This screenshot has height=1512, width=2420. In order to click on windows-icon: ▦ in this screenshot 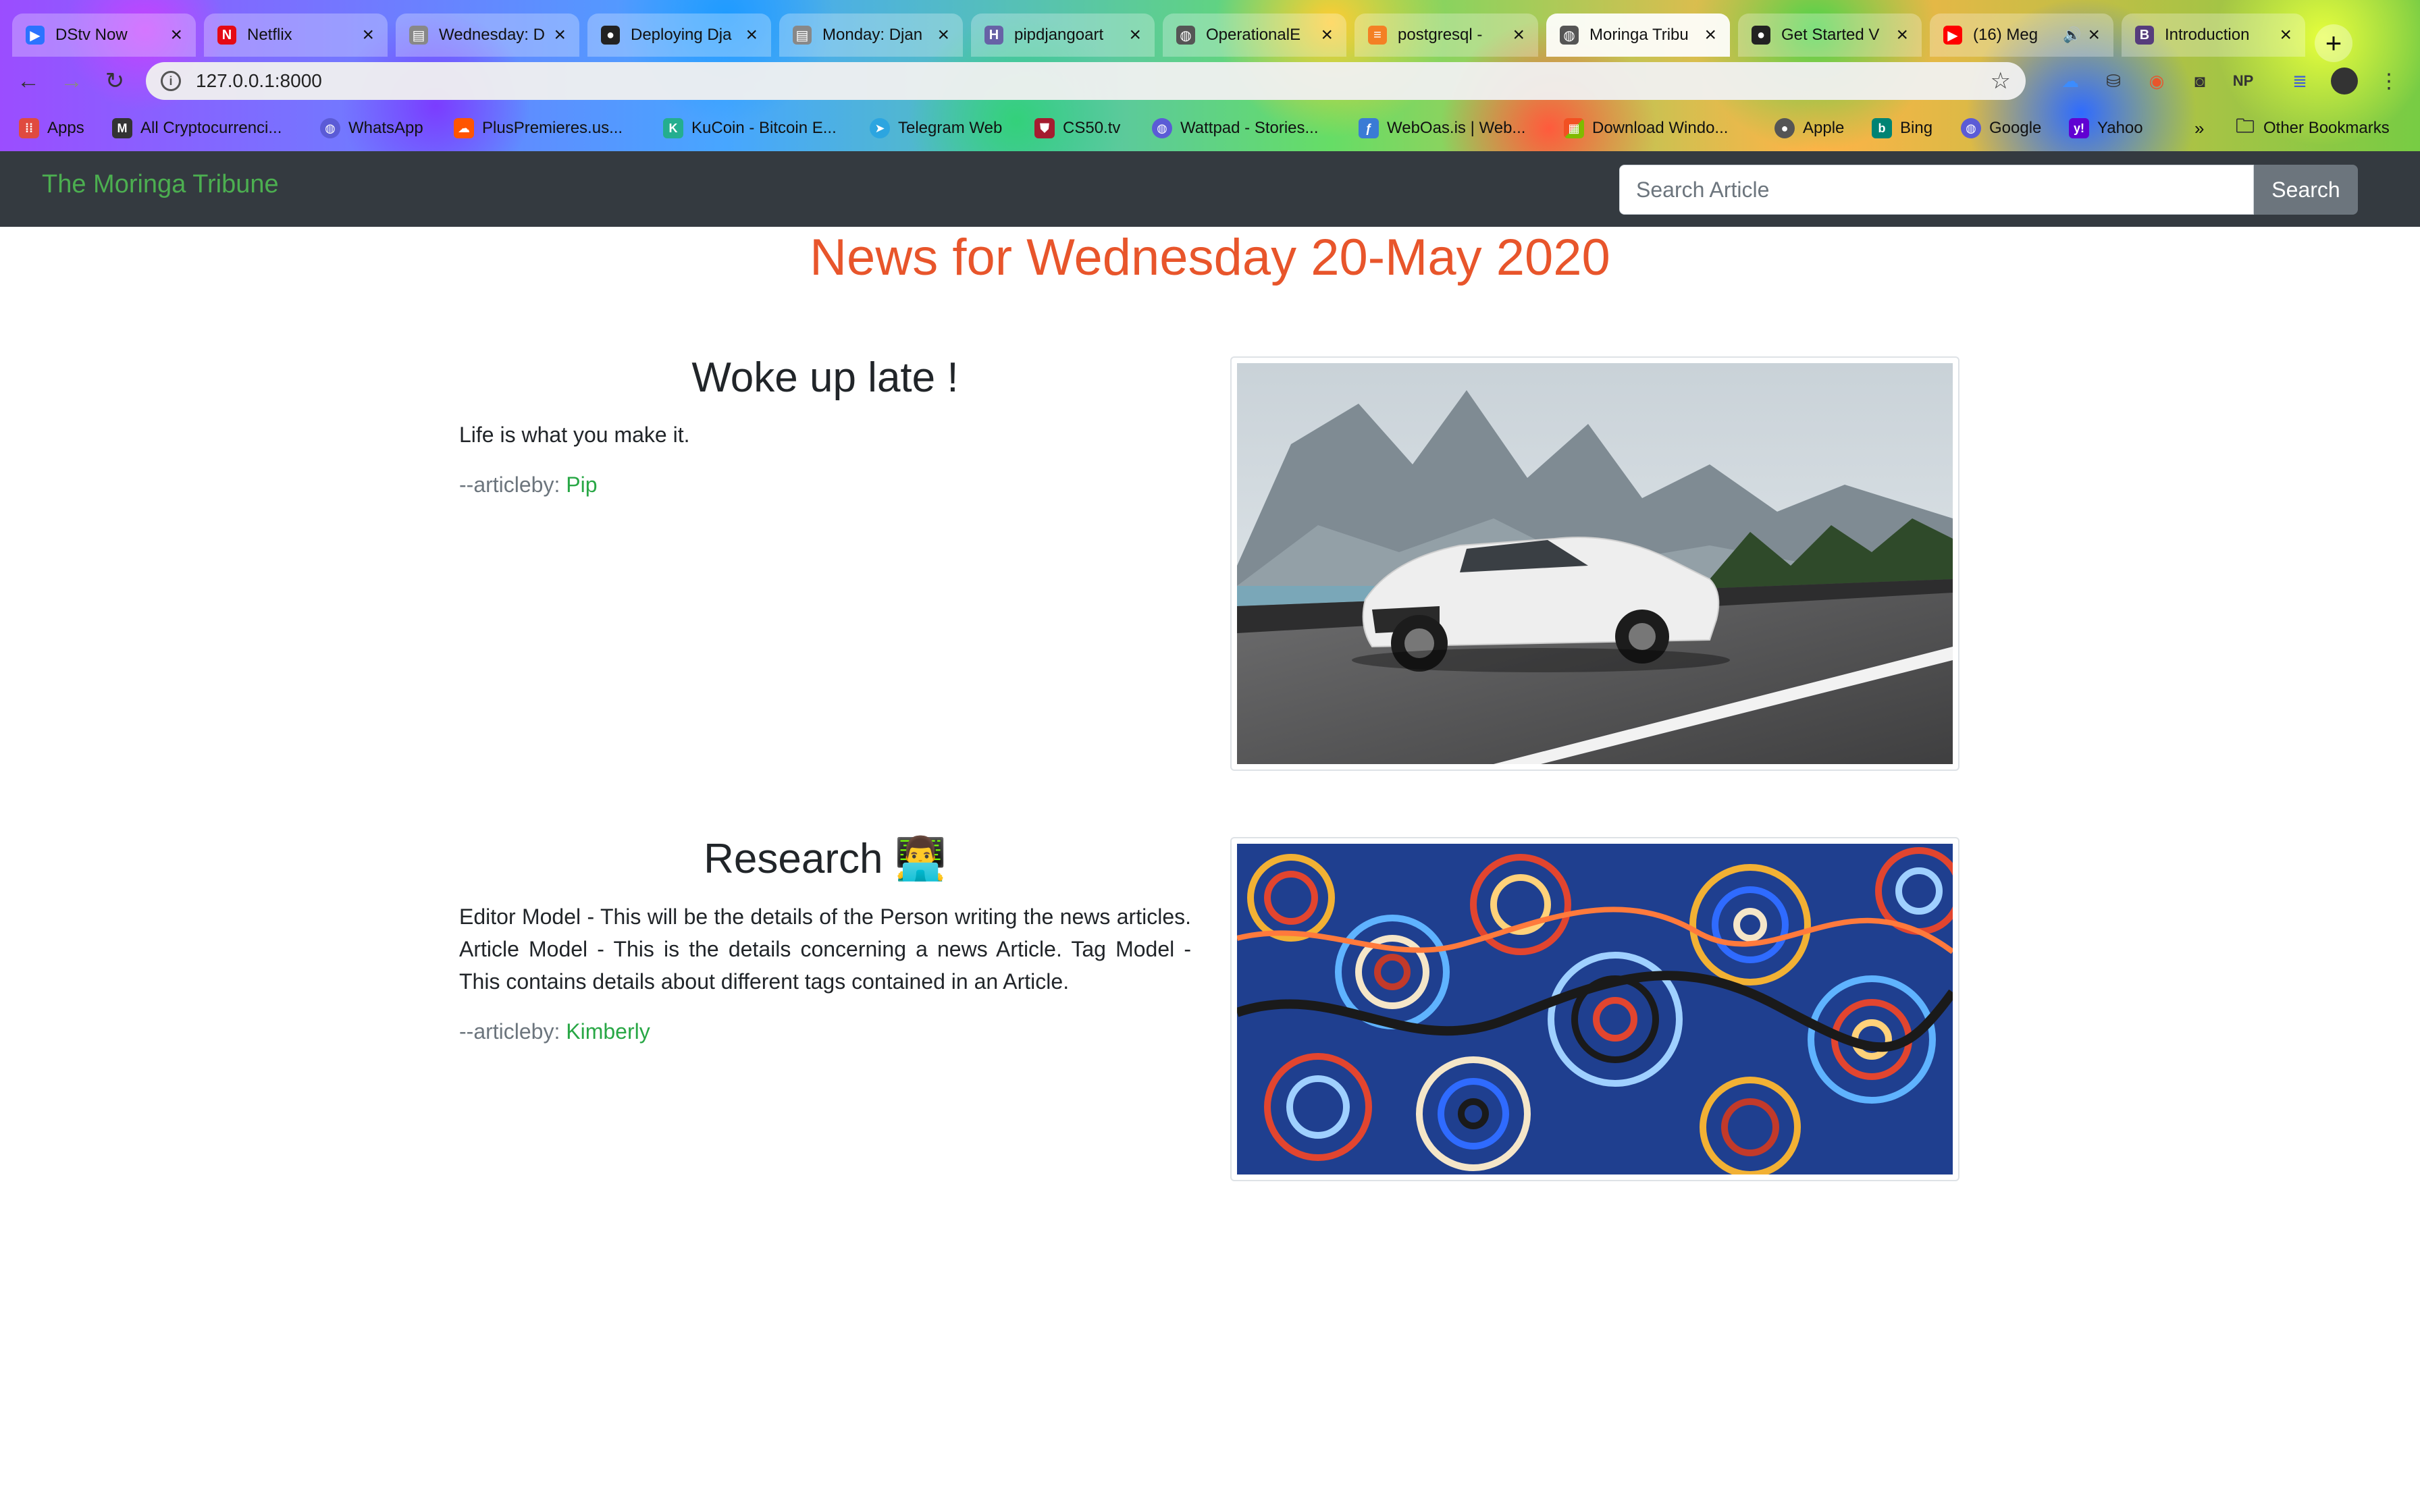, I will do `click(1574, 128)`.